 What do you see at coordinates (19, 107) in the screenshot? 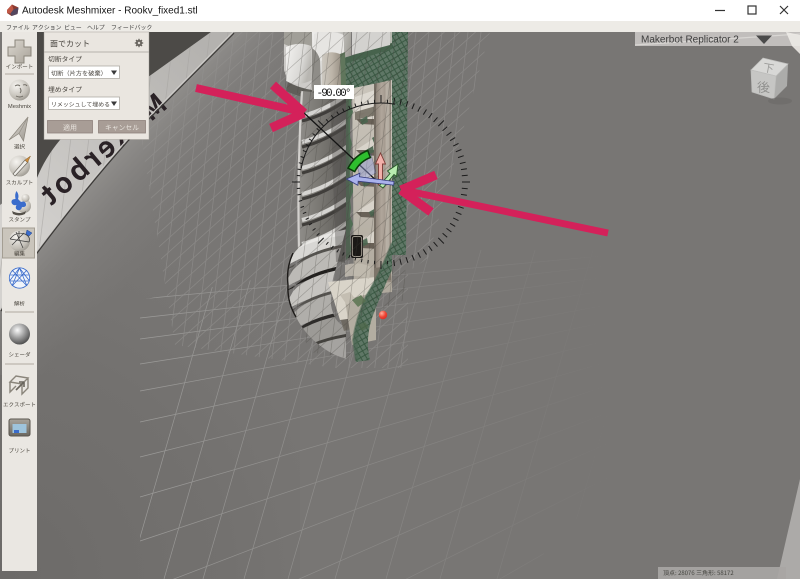
I see `svg-text: Meshmix` at bounding box center [19, 107].